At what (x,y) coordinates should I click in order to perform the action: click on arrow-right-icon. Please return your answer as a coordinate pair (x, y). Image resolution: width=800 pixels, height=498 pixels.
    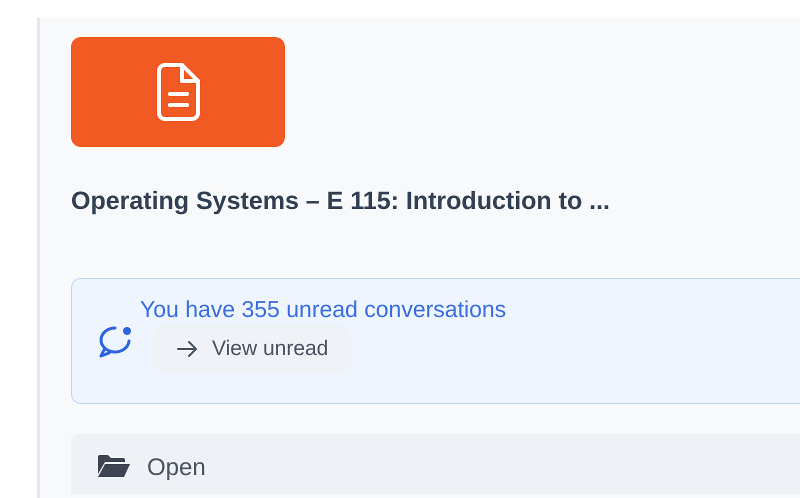
    Looking at the image, I should click on (187, 348).